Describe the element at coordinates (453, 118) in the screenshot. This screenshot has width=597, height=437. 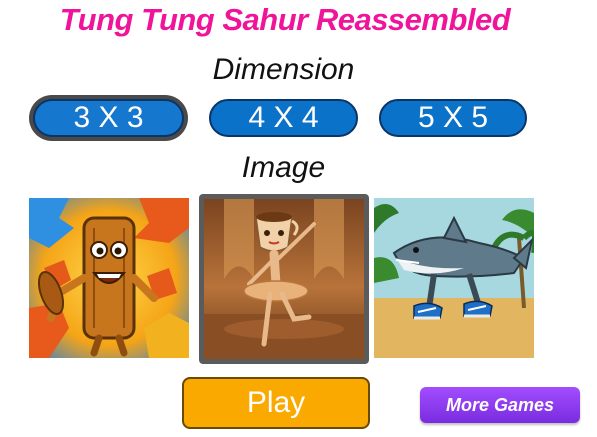
I see `dimension-5x5-button: 5 X 5` at that location.